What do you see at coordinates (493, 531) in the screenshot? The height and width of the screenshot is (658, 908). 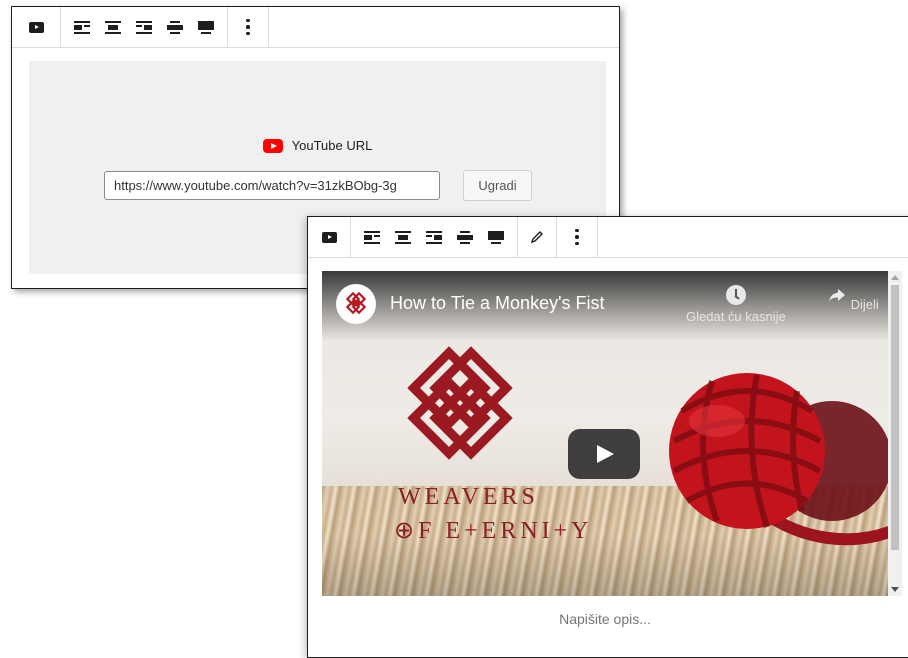 I see `brand-line-2: ⊕F E+ERNI+Y` at bounding box center [493, 531].